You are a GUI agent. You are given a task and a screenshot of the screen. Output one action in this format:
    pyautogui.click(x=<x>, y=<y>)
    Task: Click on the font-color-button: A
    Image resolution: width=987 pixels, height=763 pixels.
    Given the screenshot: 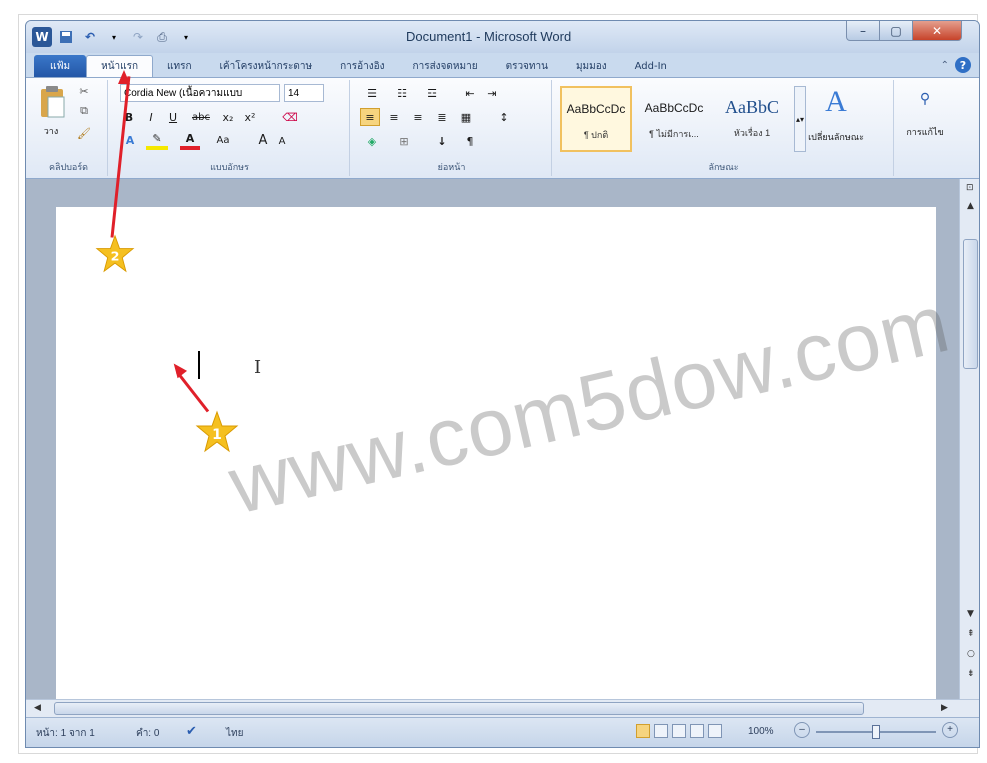 What is the action you would take?
    pyautogui.click(x=190, y=140)
    